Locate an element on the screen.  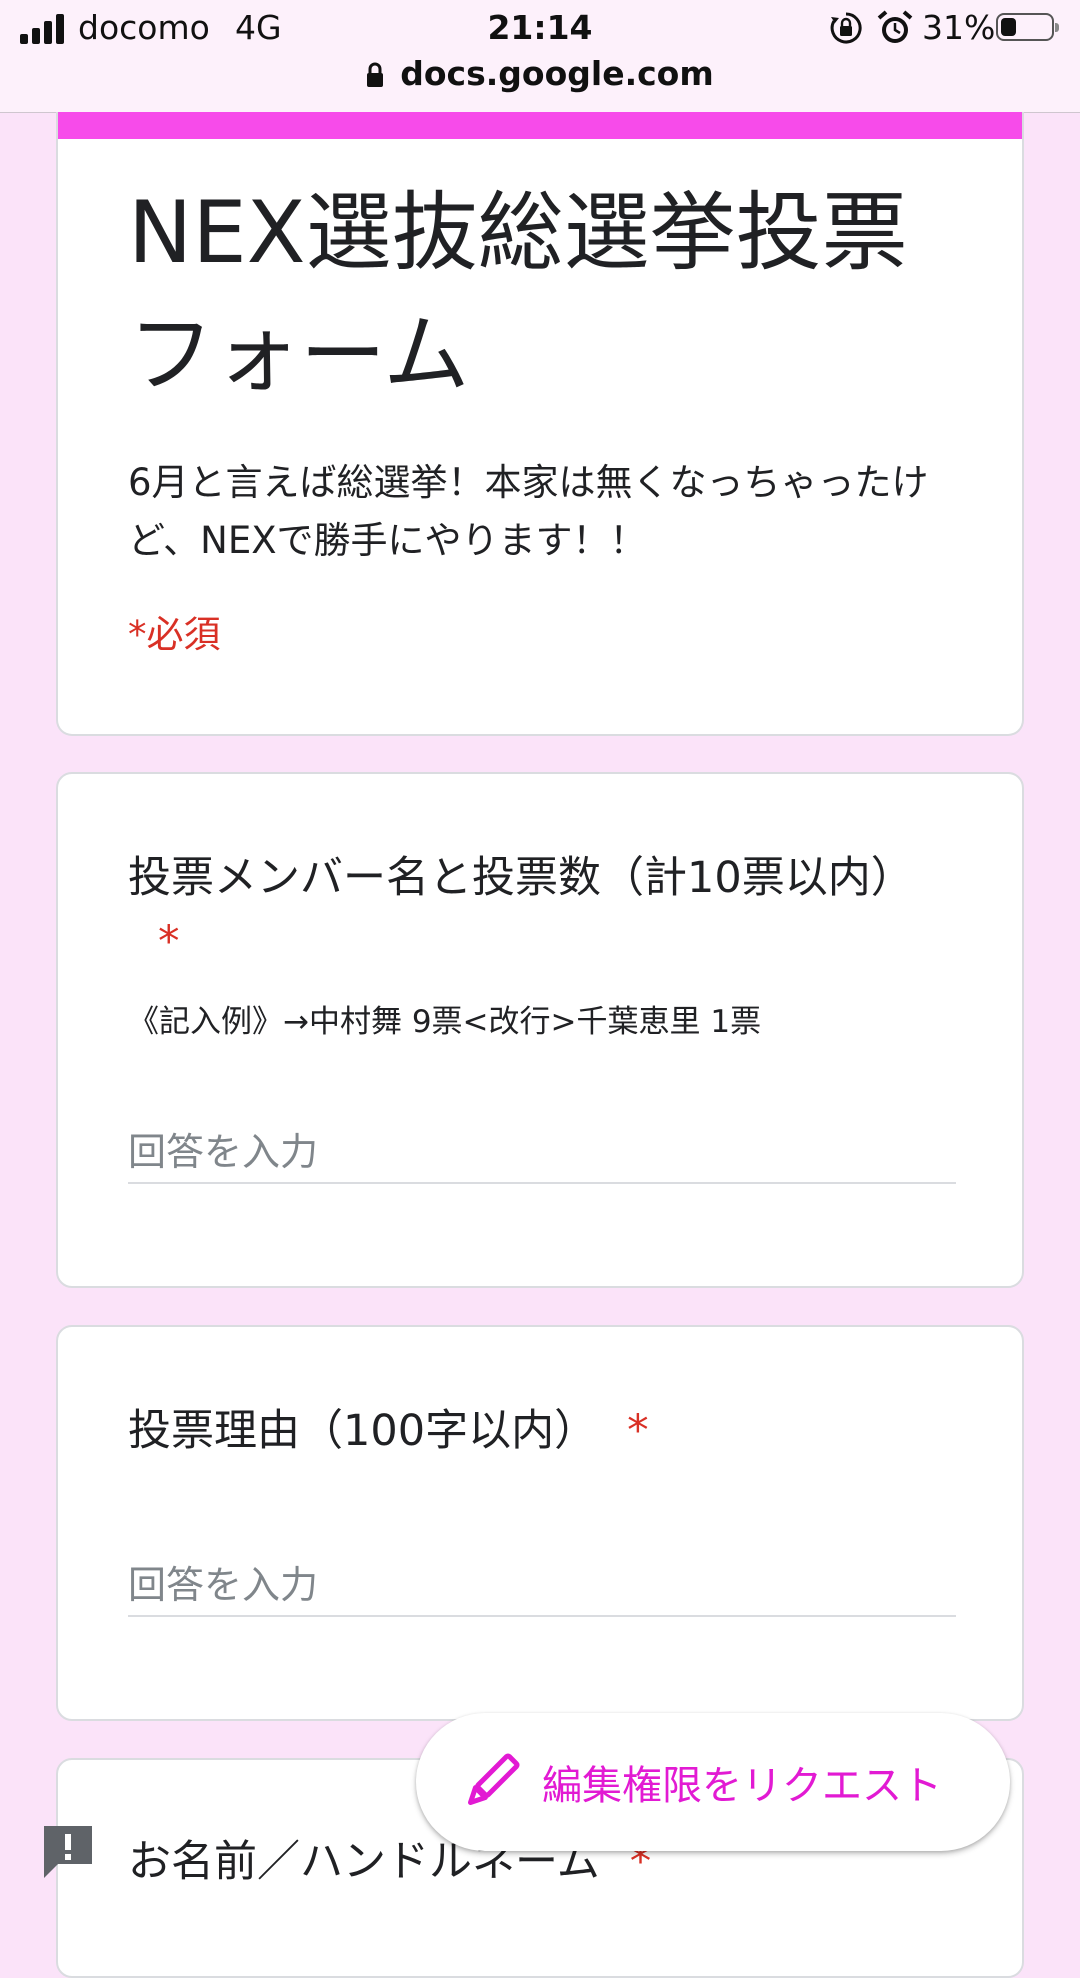
battery-level-fill is located at coordinates (1008, 27).